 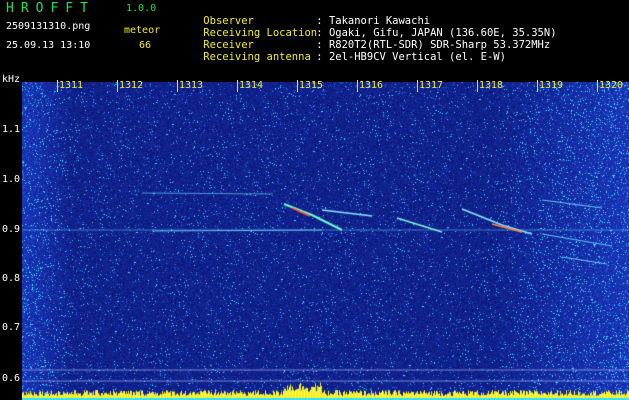 I want to click on time-tick-label: 1313, so click(x=191, y=85).